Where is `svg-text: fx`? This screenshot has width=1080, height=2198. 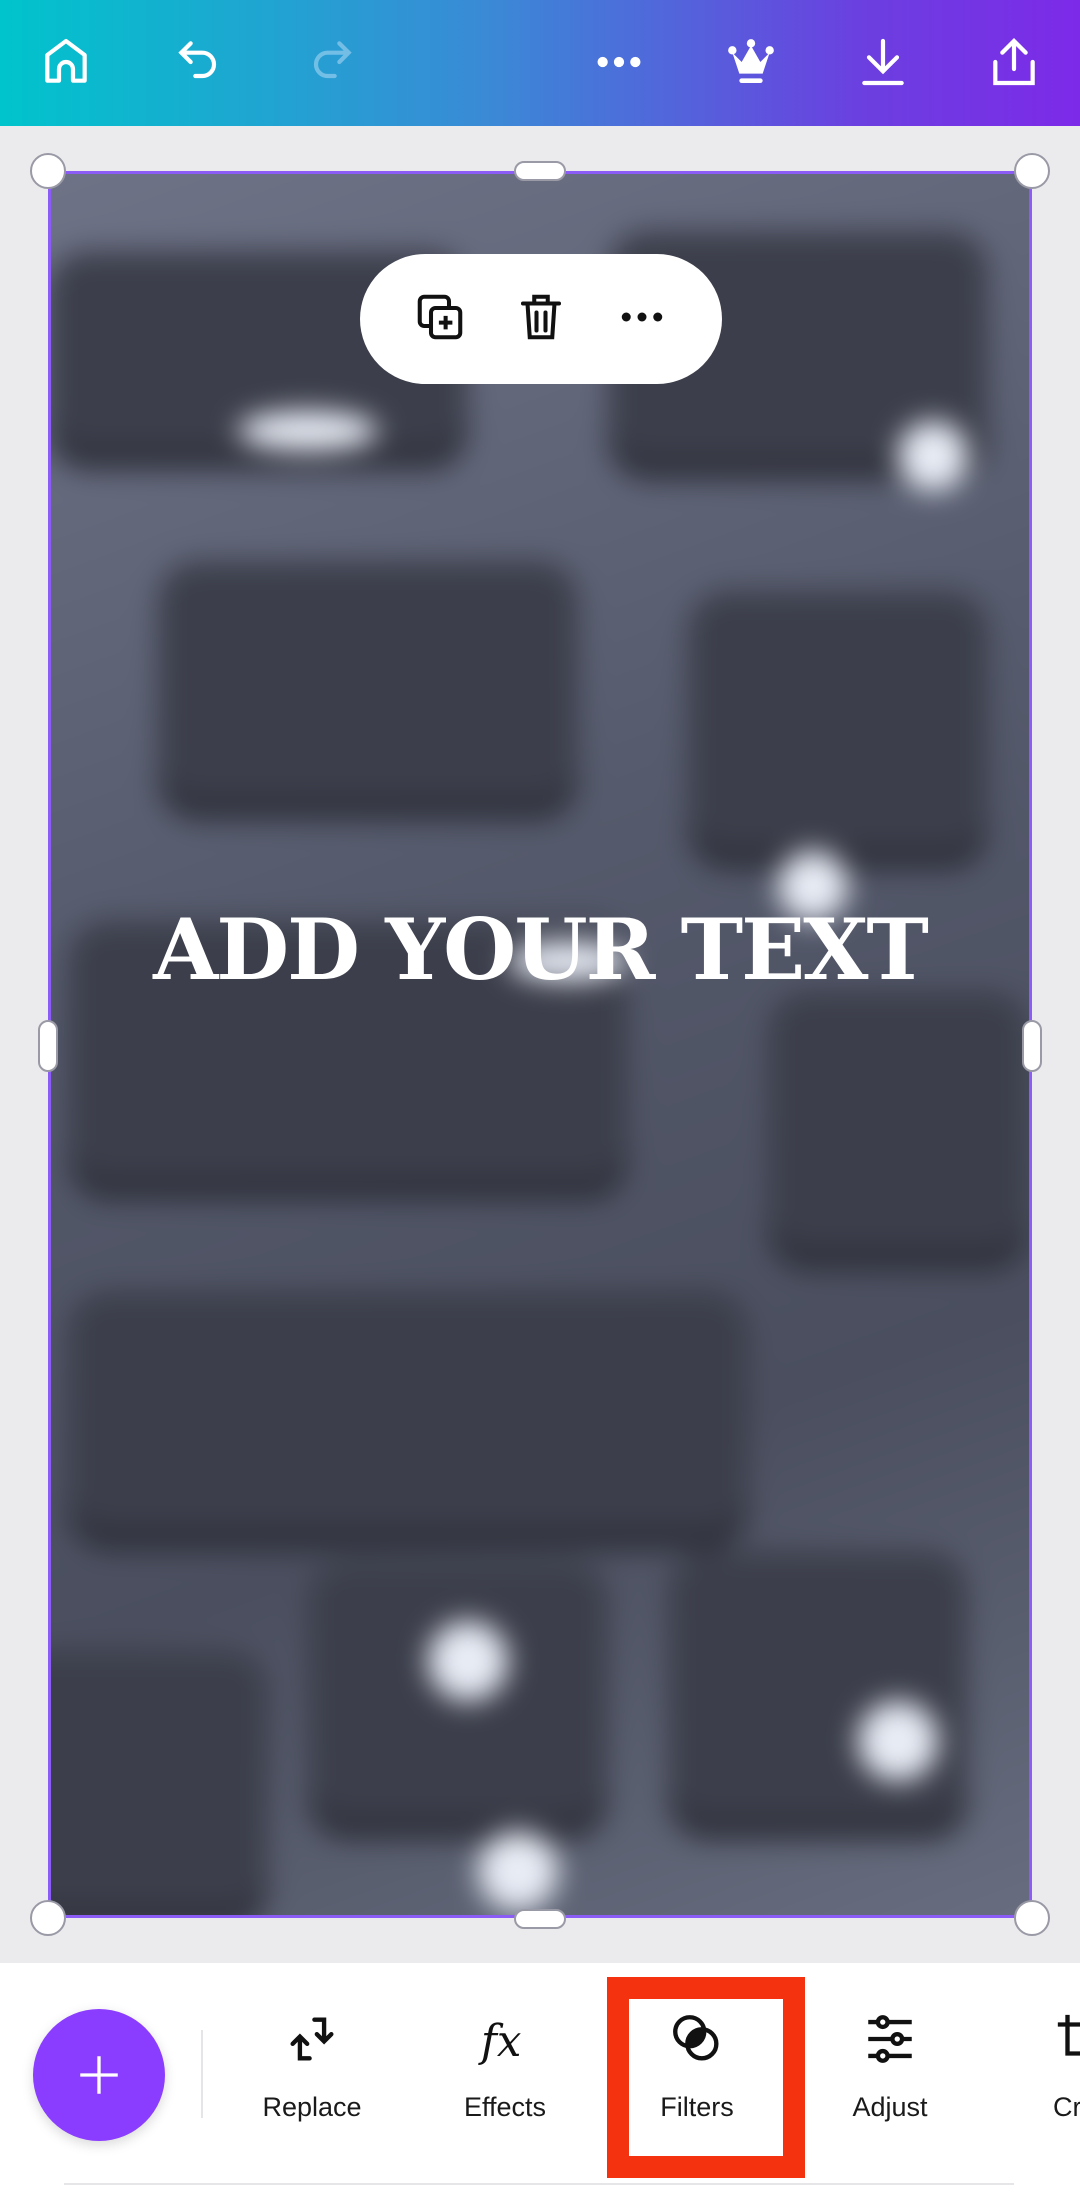 svg-text: fx is located at coordinates (500, 2042).